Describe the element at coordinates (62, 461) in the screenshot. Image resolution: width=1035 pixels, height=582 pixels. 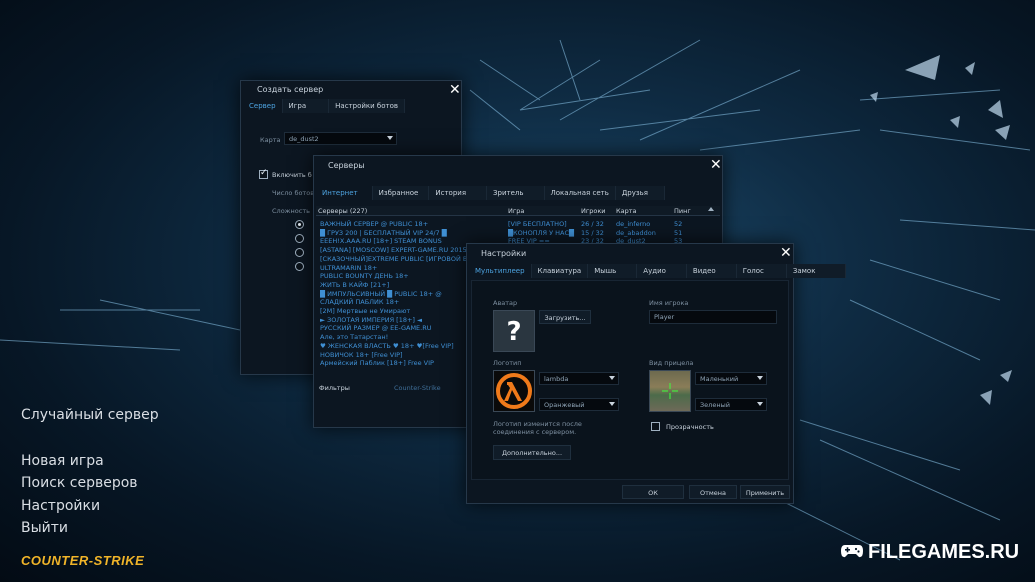
I see `menu-new-game: Новая игра` at that location.